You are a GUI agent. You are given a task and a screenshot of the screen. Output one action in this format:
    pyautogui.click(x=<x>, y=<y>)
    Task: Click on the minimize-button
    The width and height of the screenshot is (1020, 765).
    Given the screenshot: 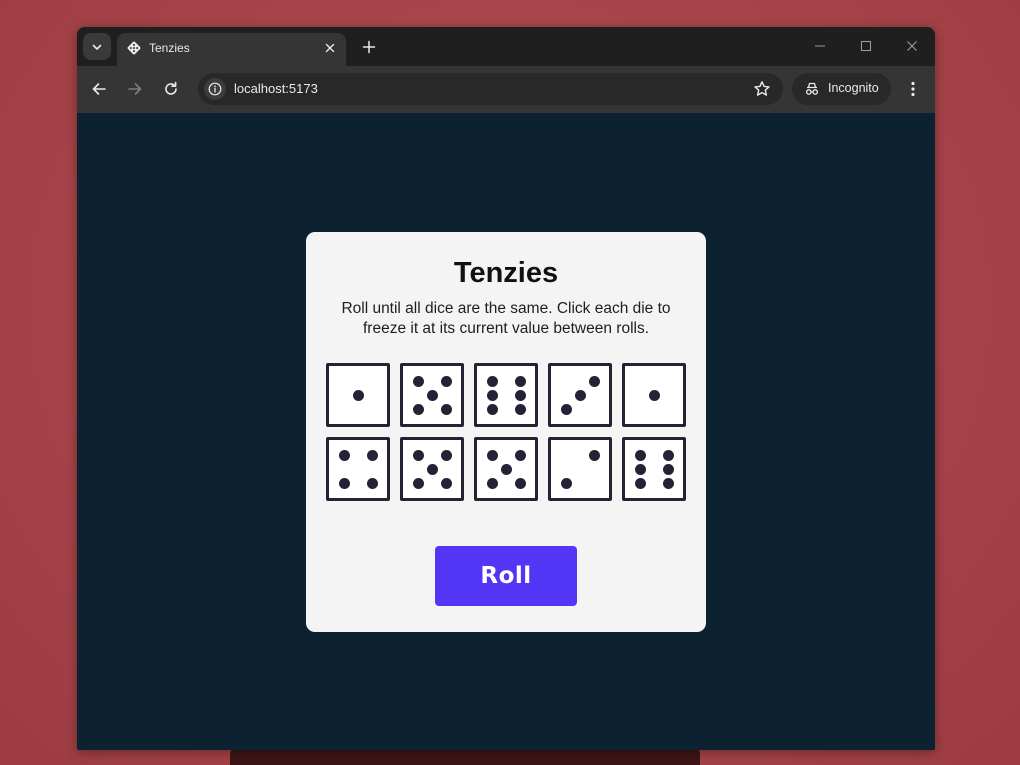 What is the action you would take?
    pyautogui.click(x=820, y=46)
    